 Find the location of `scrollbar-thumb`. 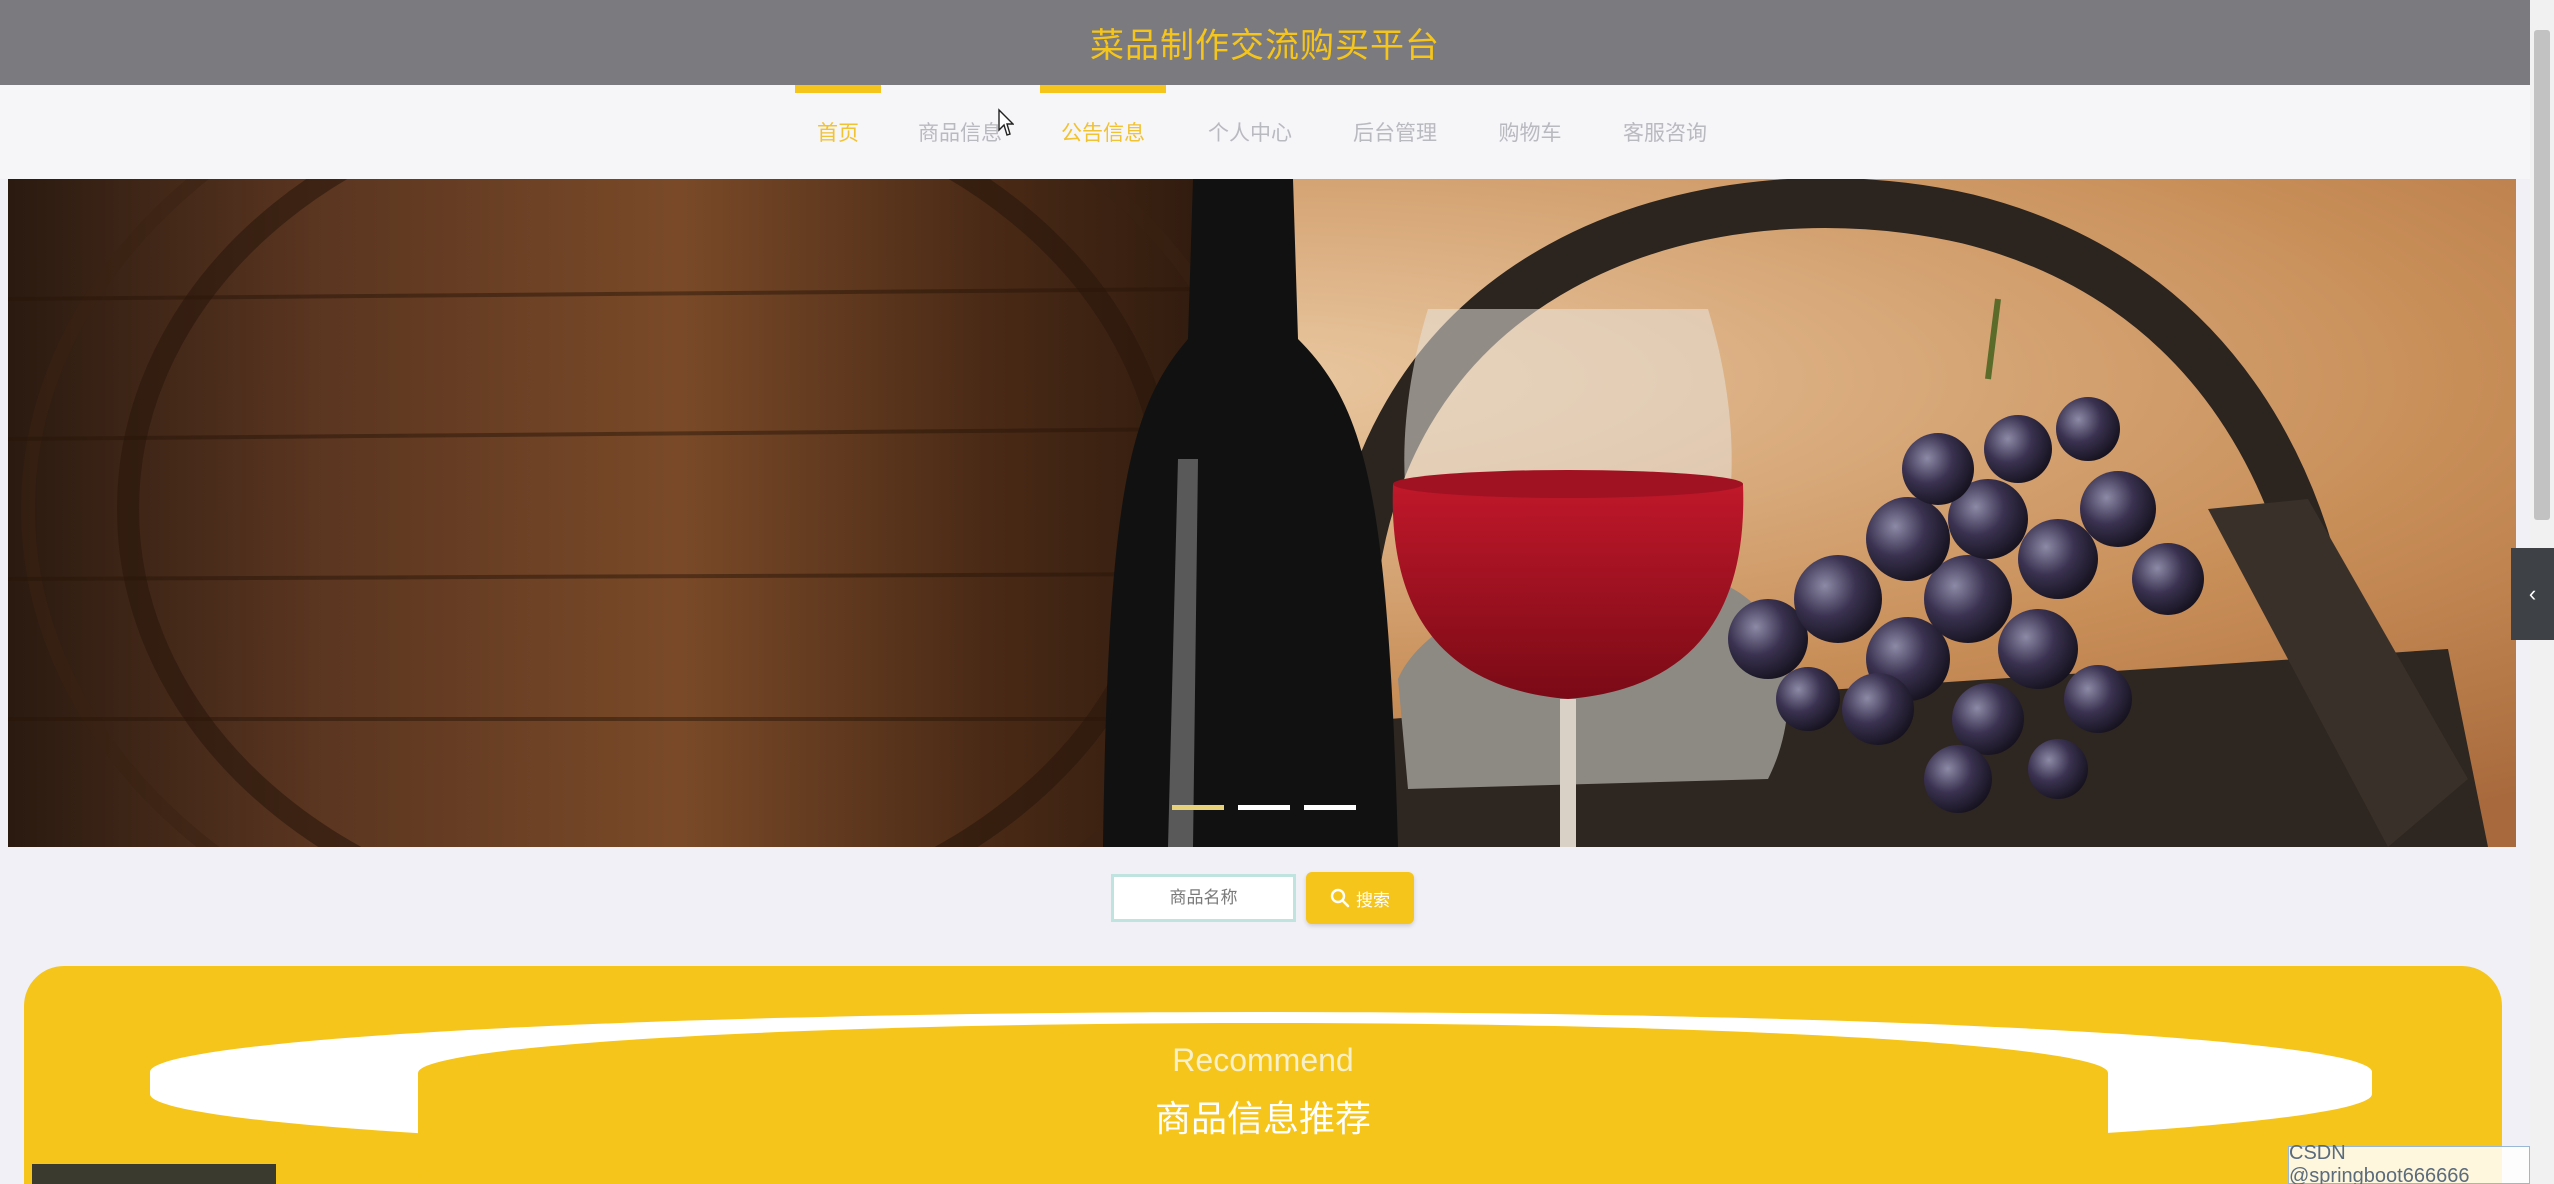

scrollbar-thumb is located at coordinates (2542, 275).